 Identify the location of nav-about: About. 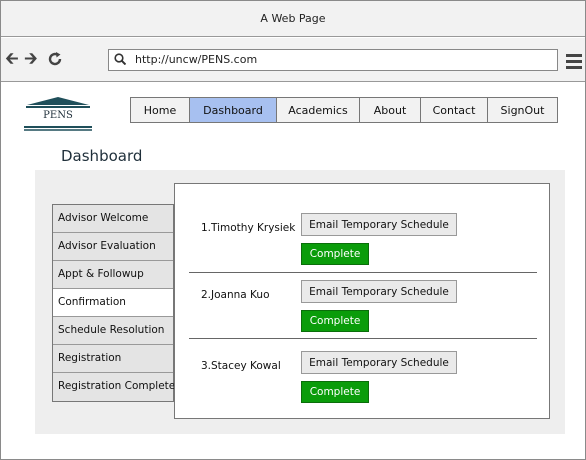
(390, 110).